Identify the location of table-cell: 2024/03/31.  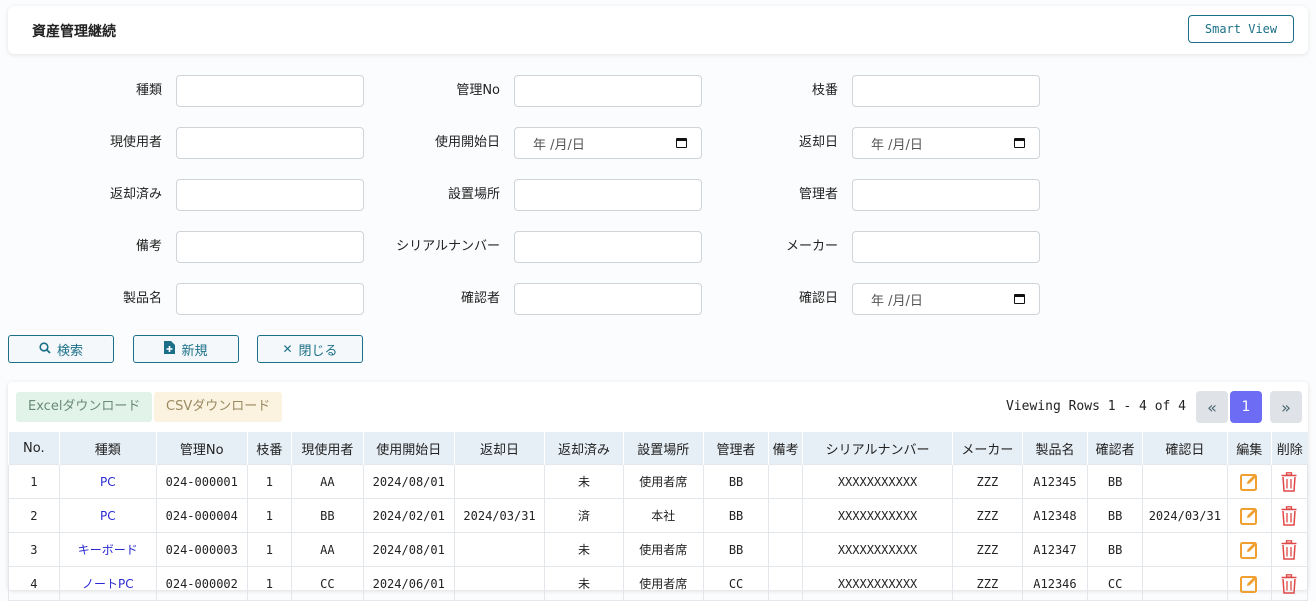
(1185, 515).